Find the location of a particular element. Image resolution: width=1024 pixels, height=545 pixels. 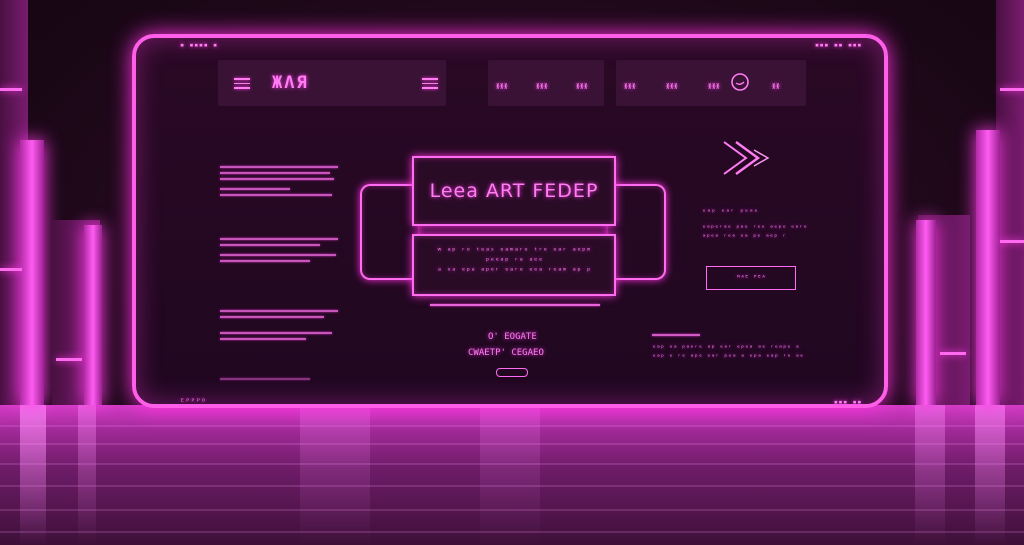

hero-small-button is located at coordinates (512, 372).